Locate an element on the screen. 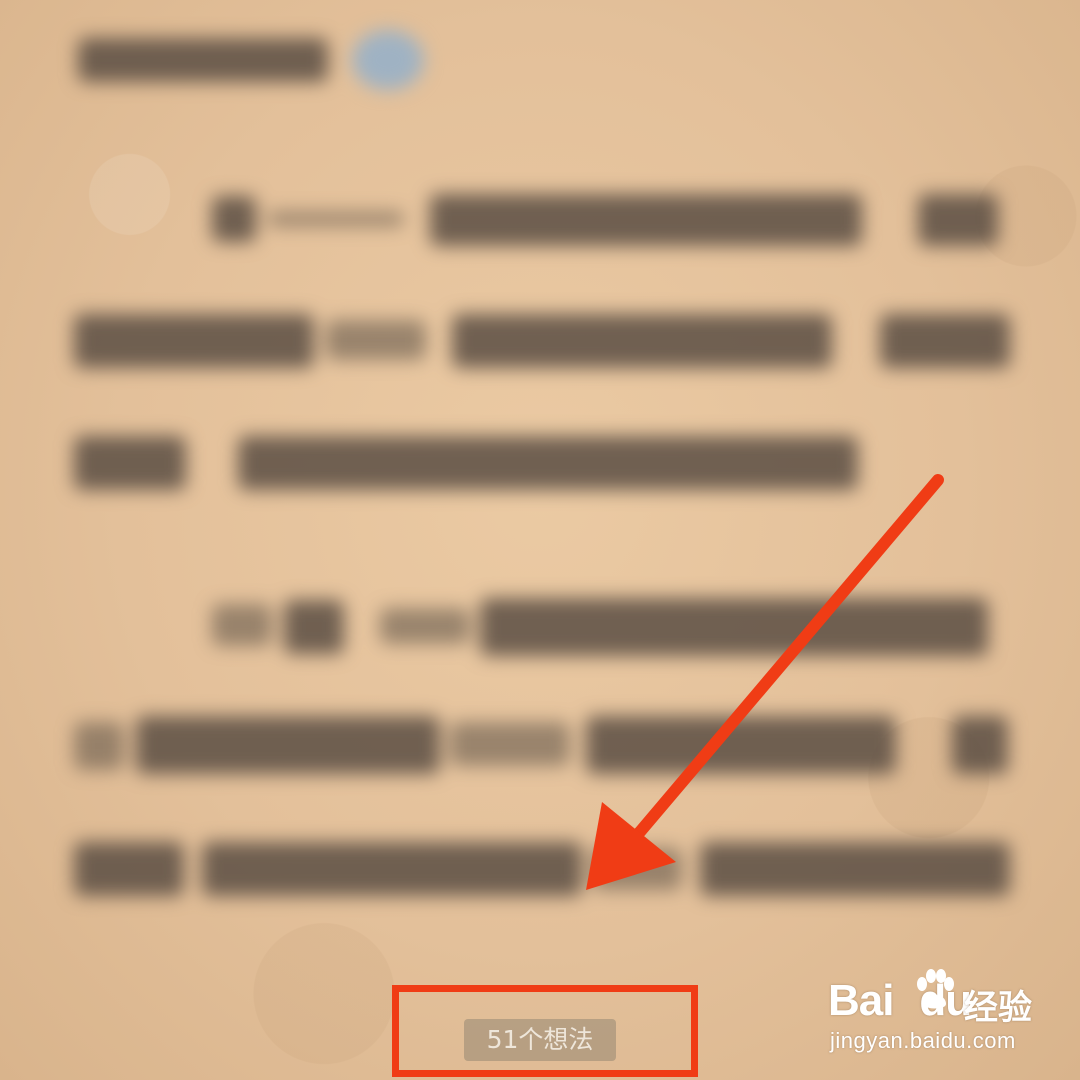 The width and height of the screenshot is (1080, 1080). baidu-jingyan-watermark: Baiddu 经验 jingyan.baidu.com is located at coordinates (943, 1014).